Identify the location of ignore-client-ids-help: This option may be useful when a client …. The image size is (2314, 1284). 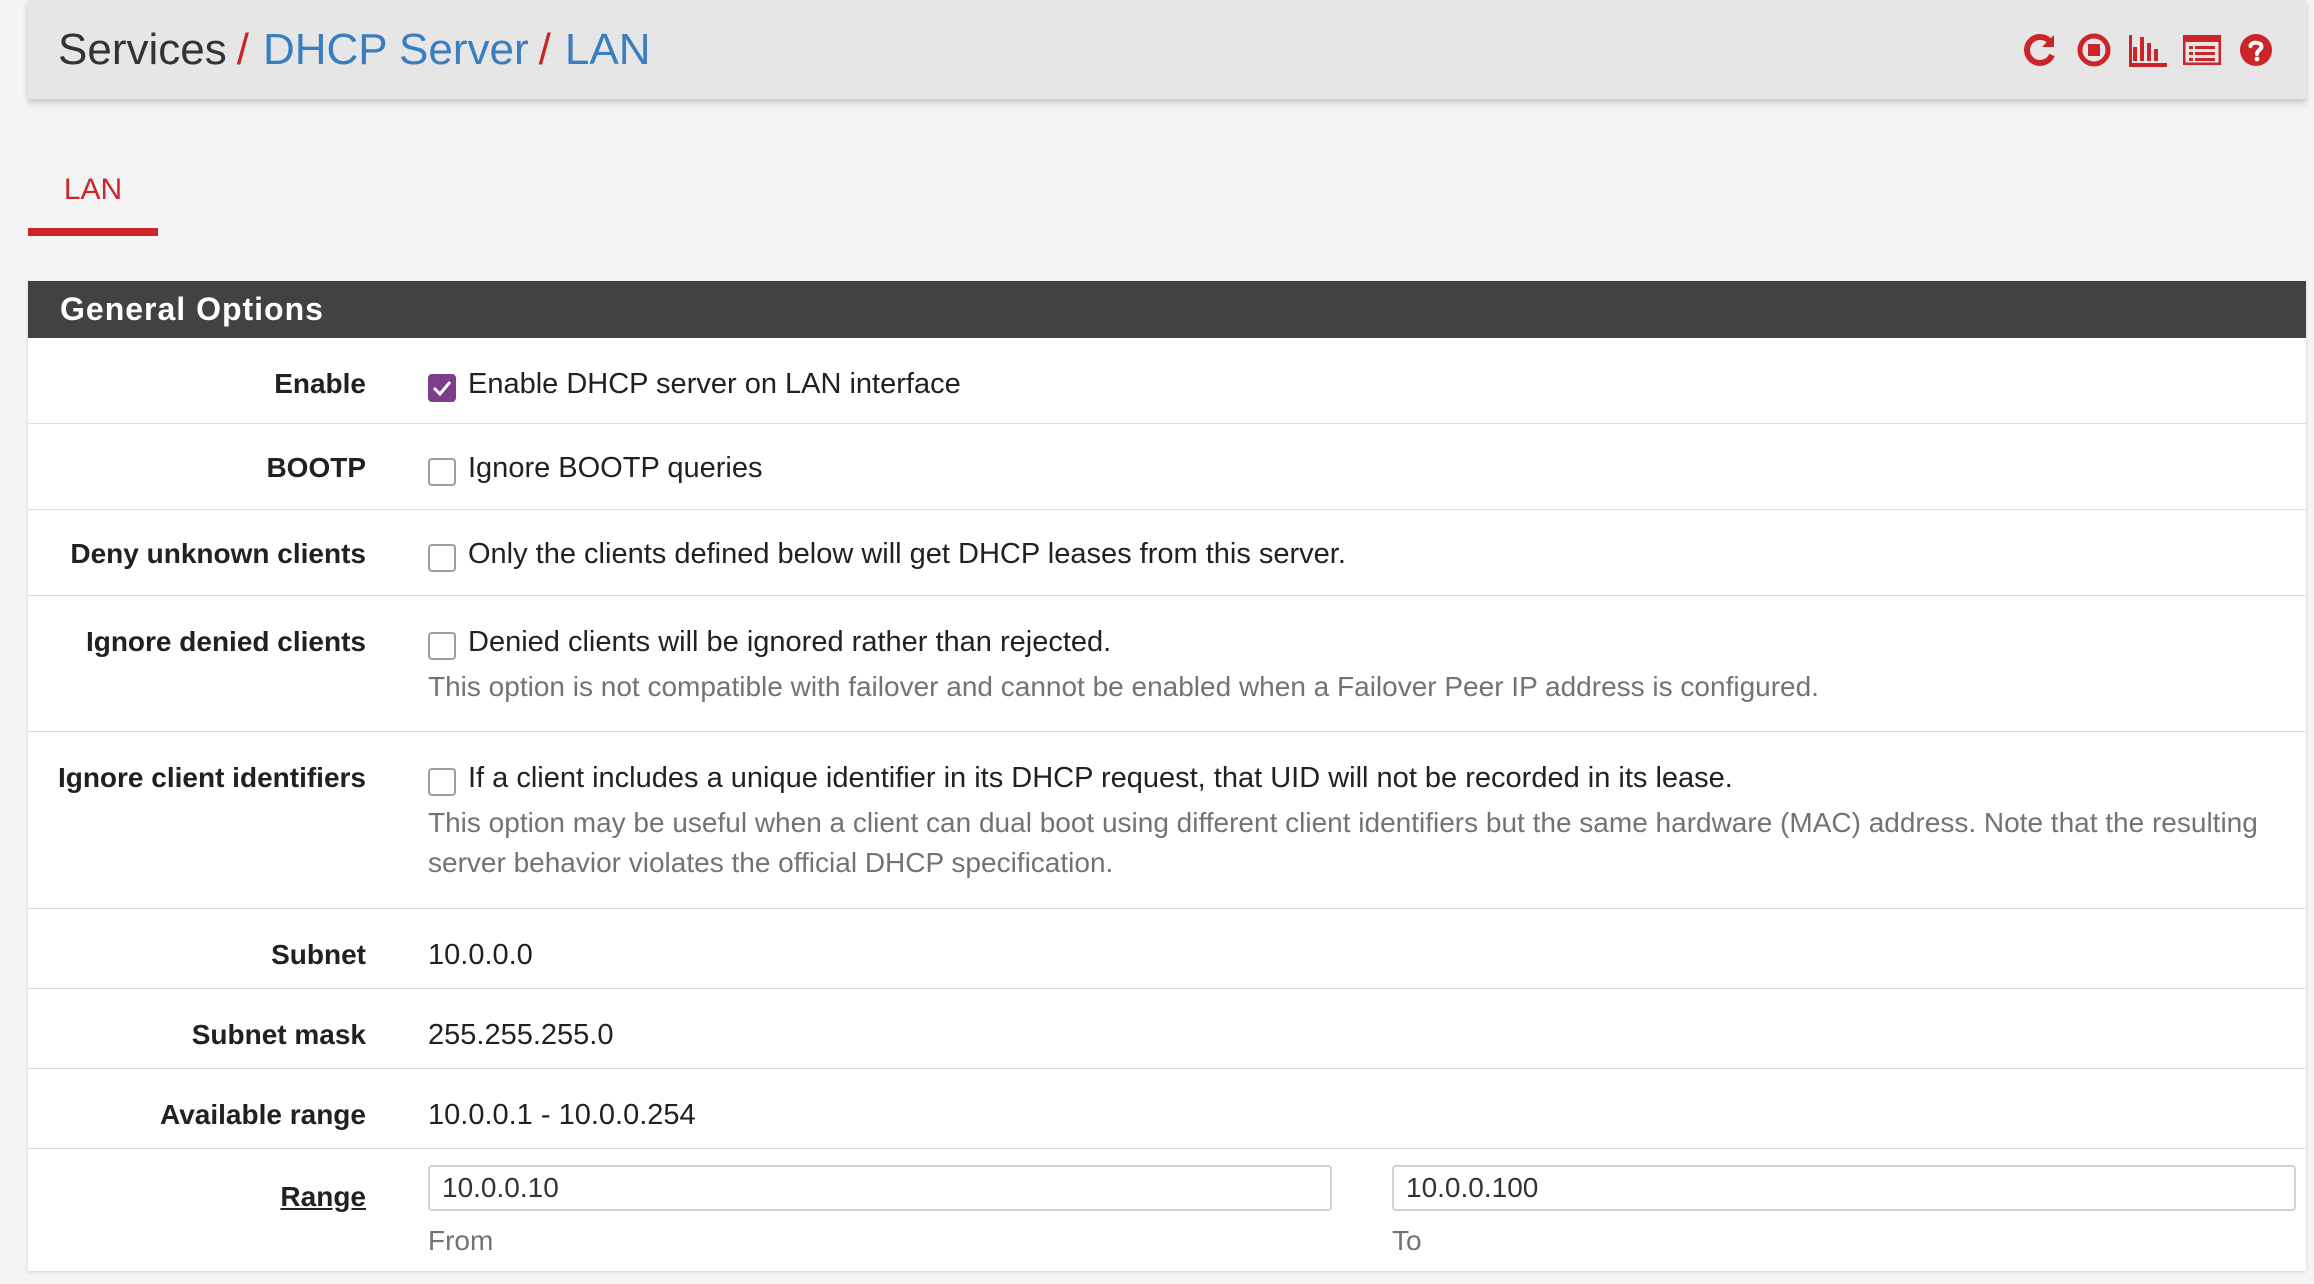
(1343, 842).